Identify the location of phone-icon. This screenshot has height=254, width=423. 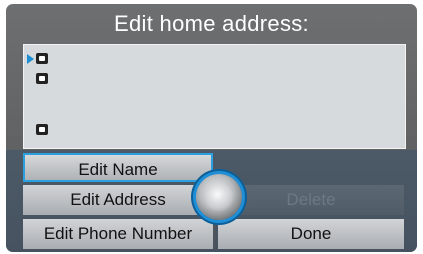
(42, 129).